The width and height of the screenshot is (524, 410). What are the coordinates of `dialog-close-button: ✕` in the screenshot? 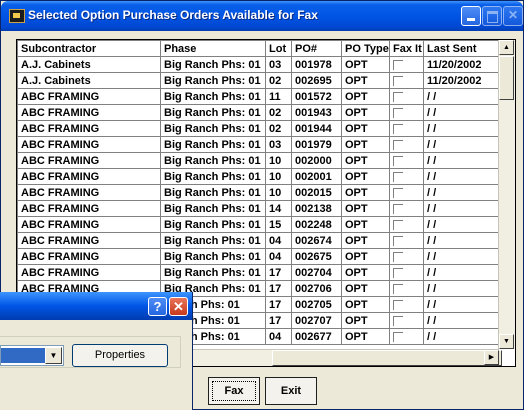 It's located at (178, 306).